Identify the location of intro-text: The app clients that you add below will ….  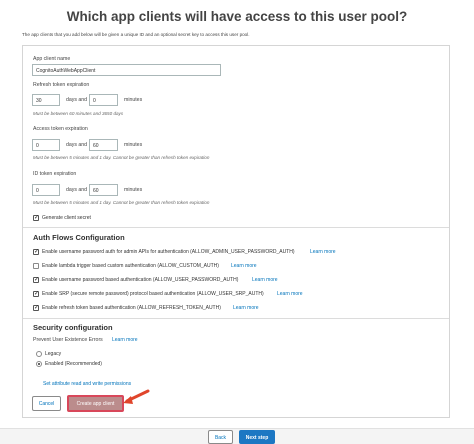
(136, 34).